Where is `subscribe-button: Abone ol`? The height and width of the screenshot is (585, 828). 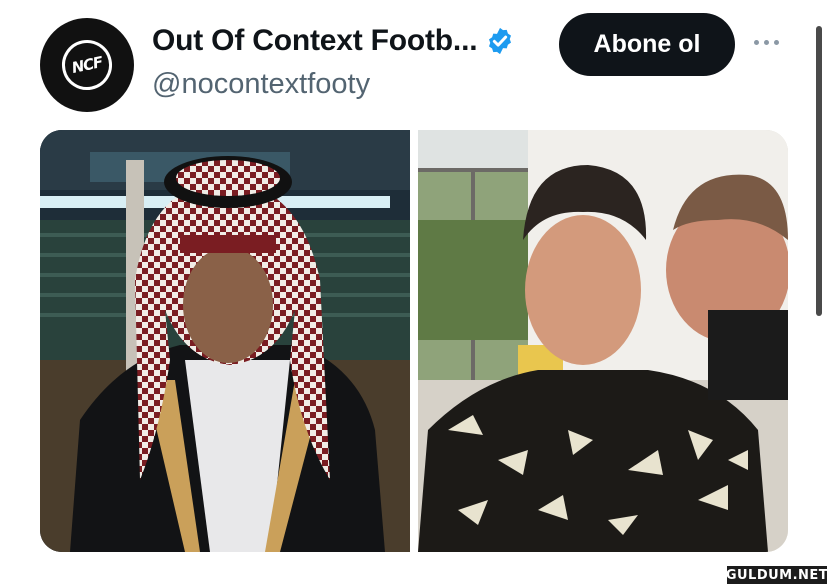 subscribe-button: Abone ol is located at coordinates (647, 44).